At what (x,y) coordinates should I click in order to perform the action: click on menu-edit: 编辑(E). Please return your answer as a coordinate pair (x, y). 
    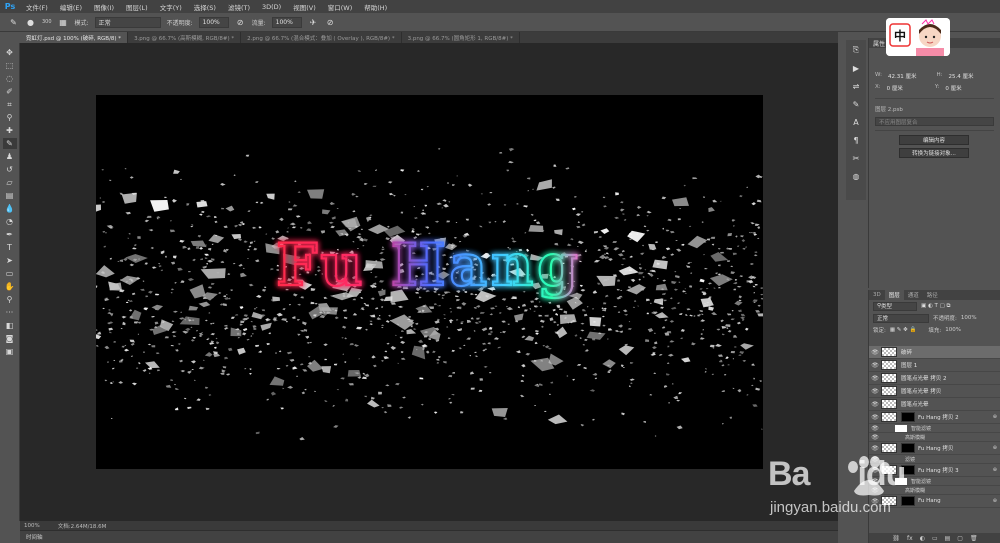
    Looking at the image, I should click on (71, 7).